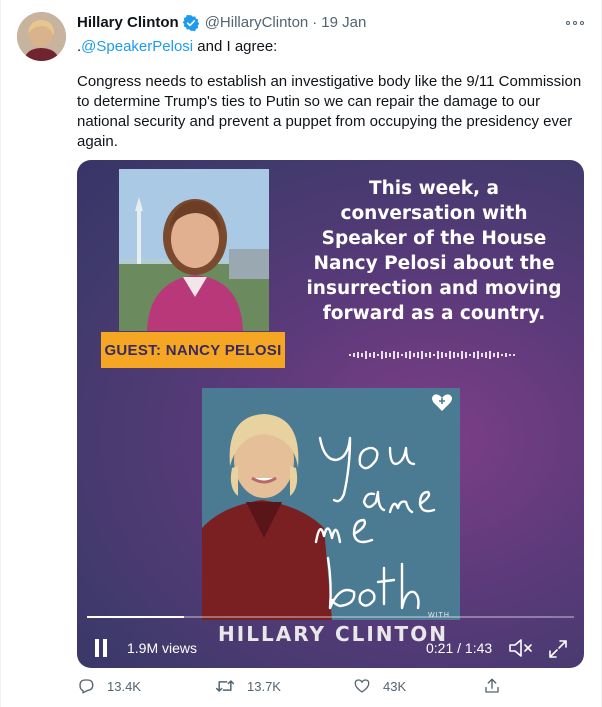 This screenshot has height=707, width=602. What do you see at coordinates (136, 617) in the screenshot?
I see `video-progress-fill` at bounding box center [136, 617].